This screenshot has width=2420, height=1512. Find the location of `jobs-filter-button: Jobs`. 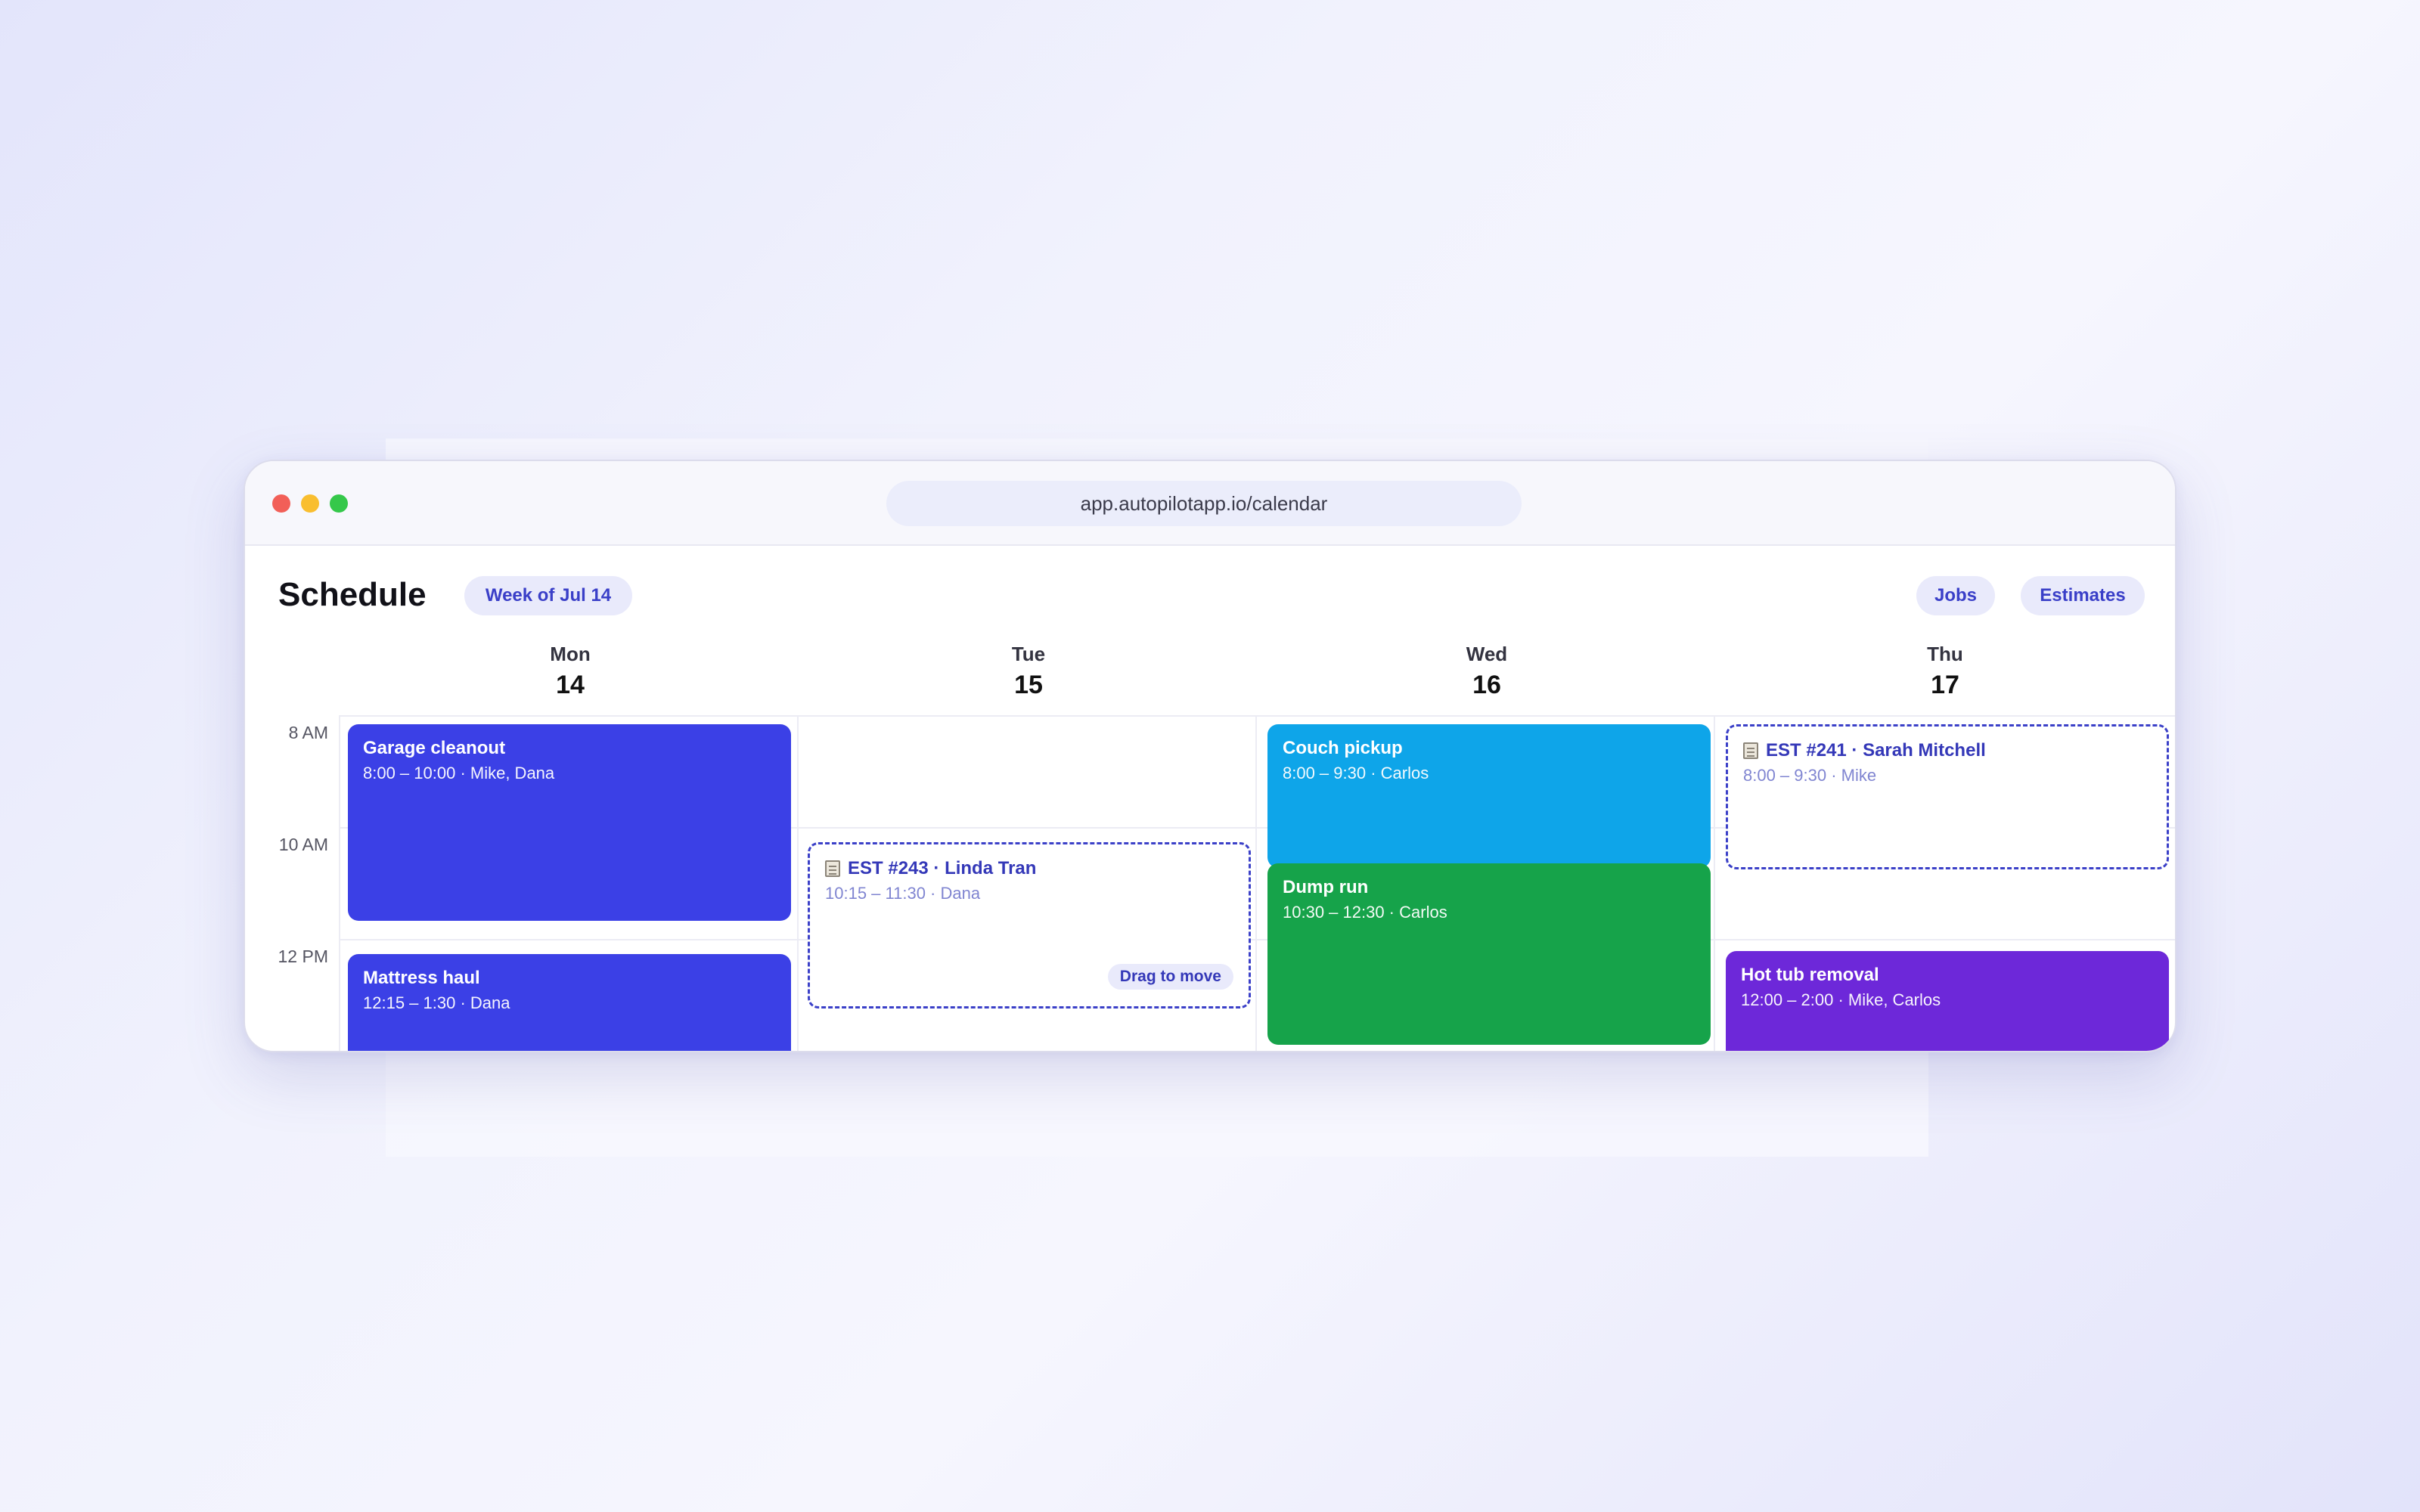

jobs-filter-button: Jobs is located at coordinates (1955, 595).